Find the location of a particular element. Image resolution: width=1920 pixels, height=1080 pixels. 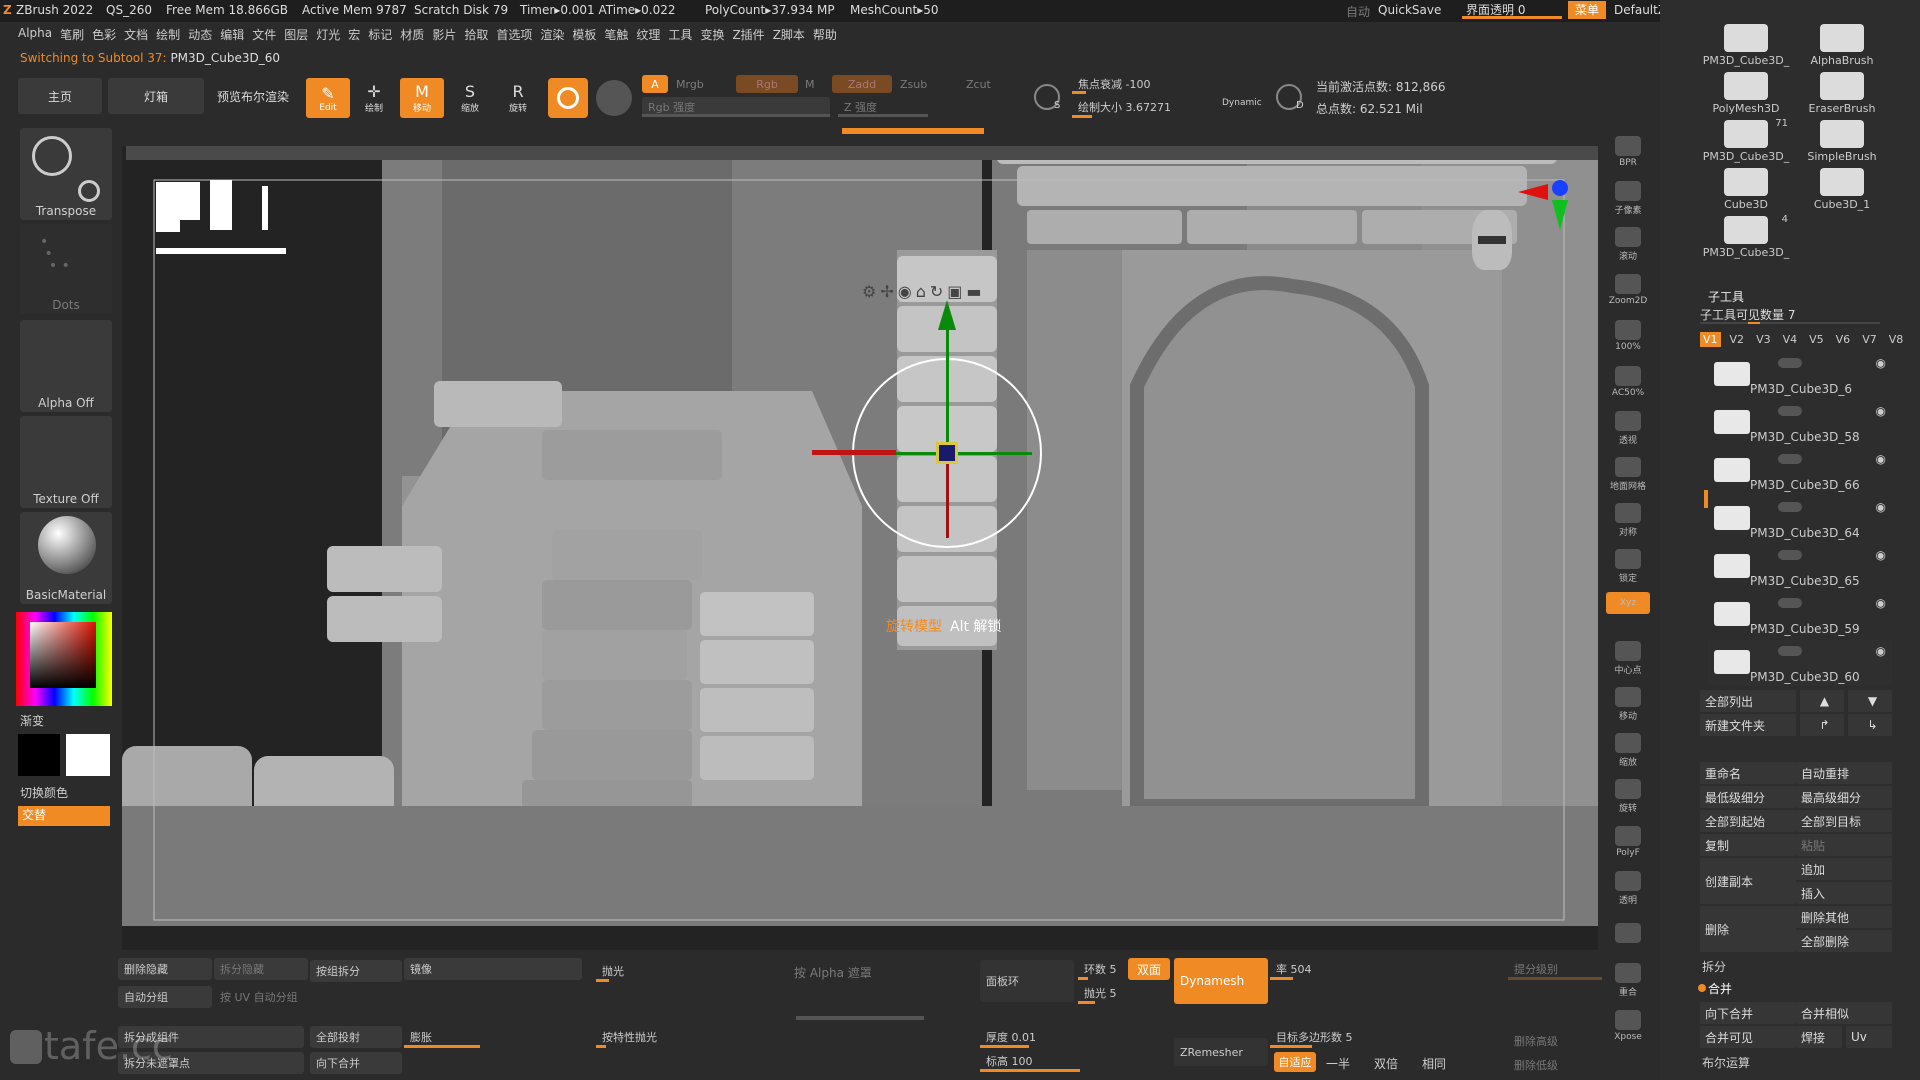

highest-subdiv-button: 最高级细分 is located at coordinates (1844, 797).